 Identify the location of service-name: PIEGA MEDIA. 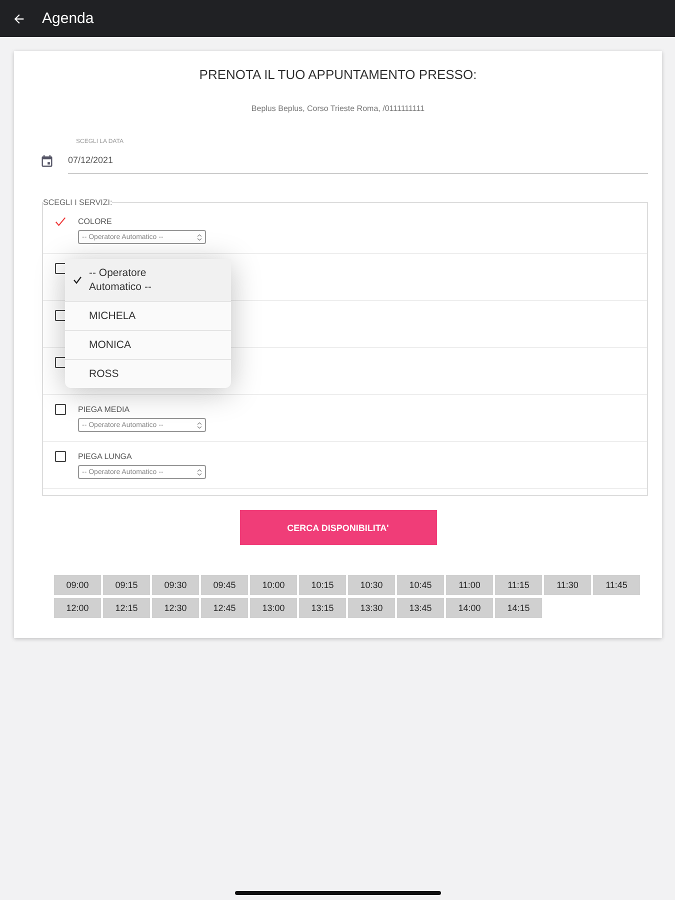
(104, 410).